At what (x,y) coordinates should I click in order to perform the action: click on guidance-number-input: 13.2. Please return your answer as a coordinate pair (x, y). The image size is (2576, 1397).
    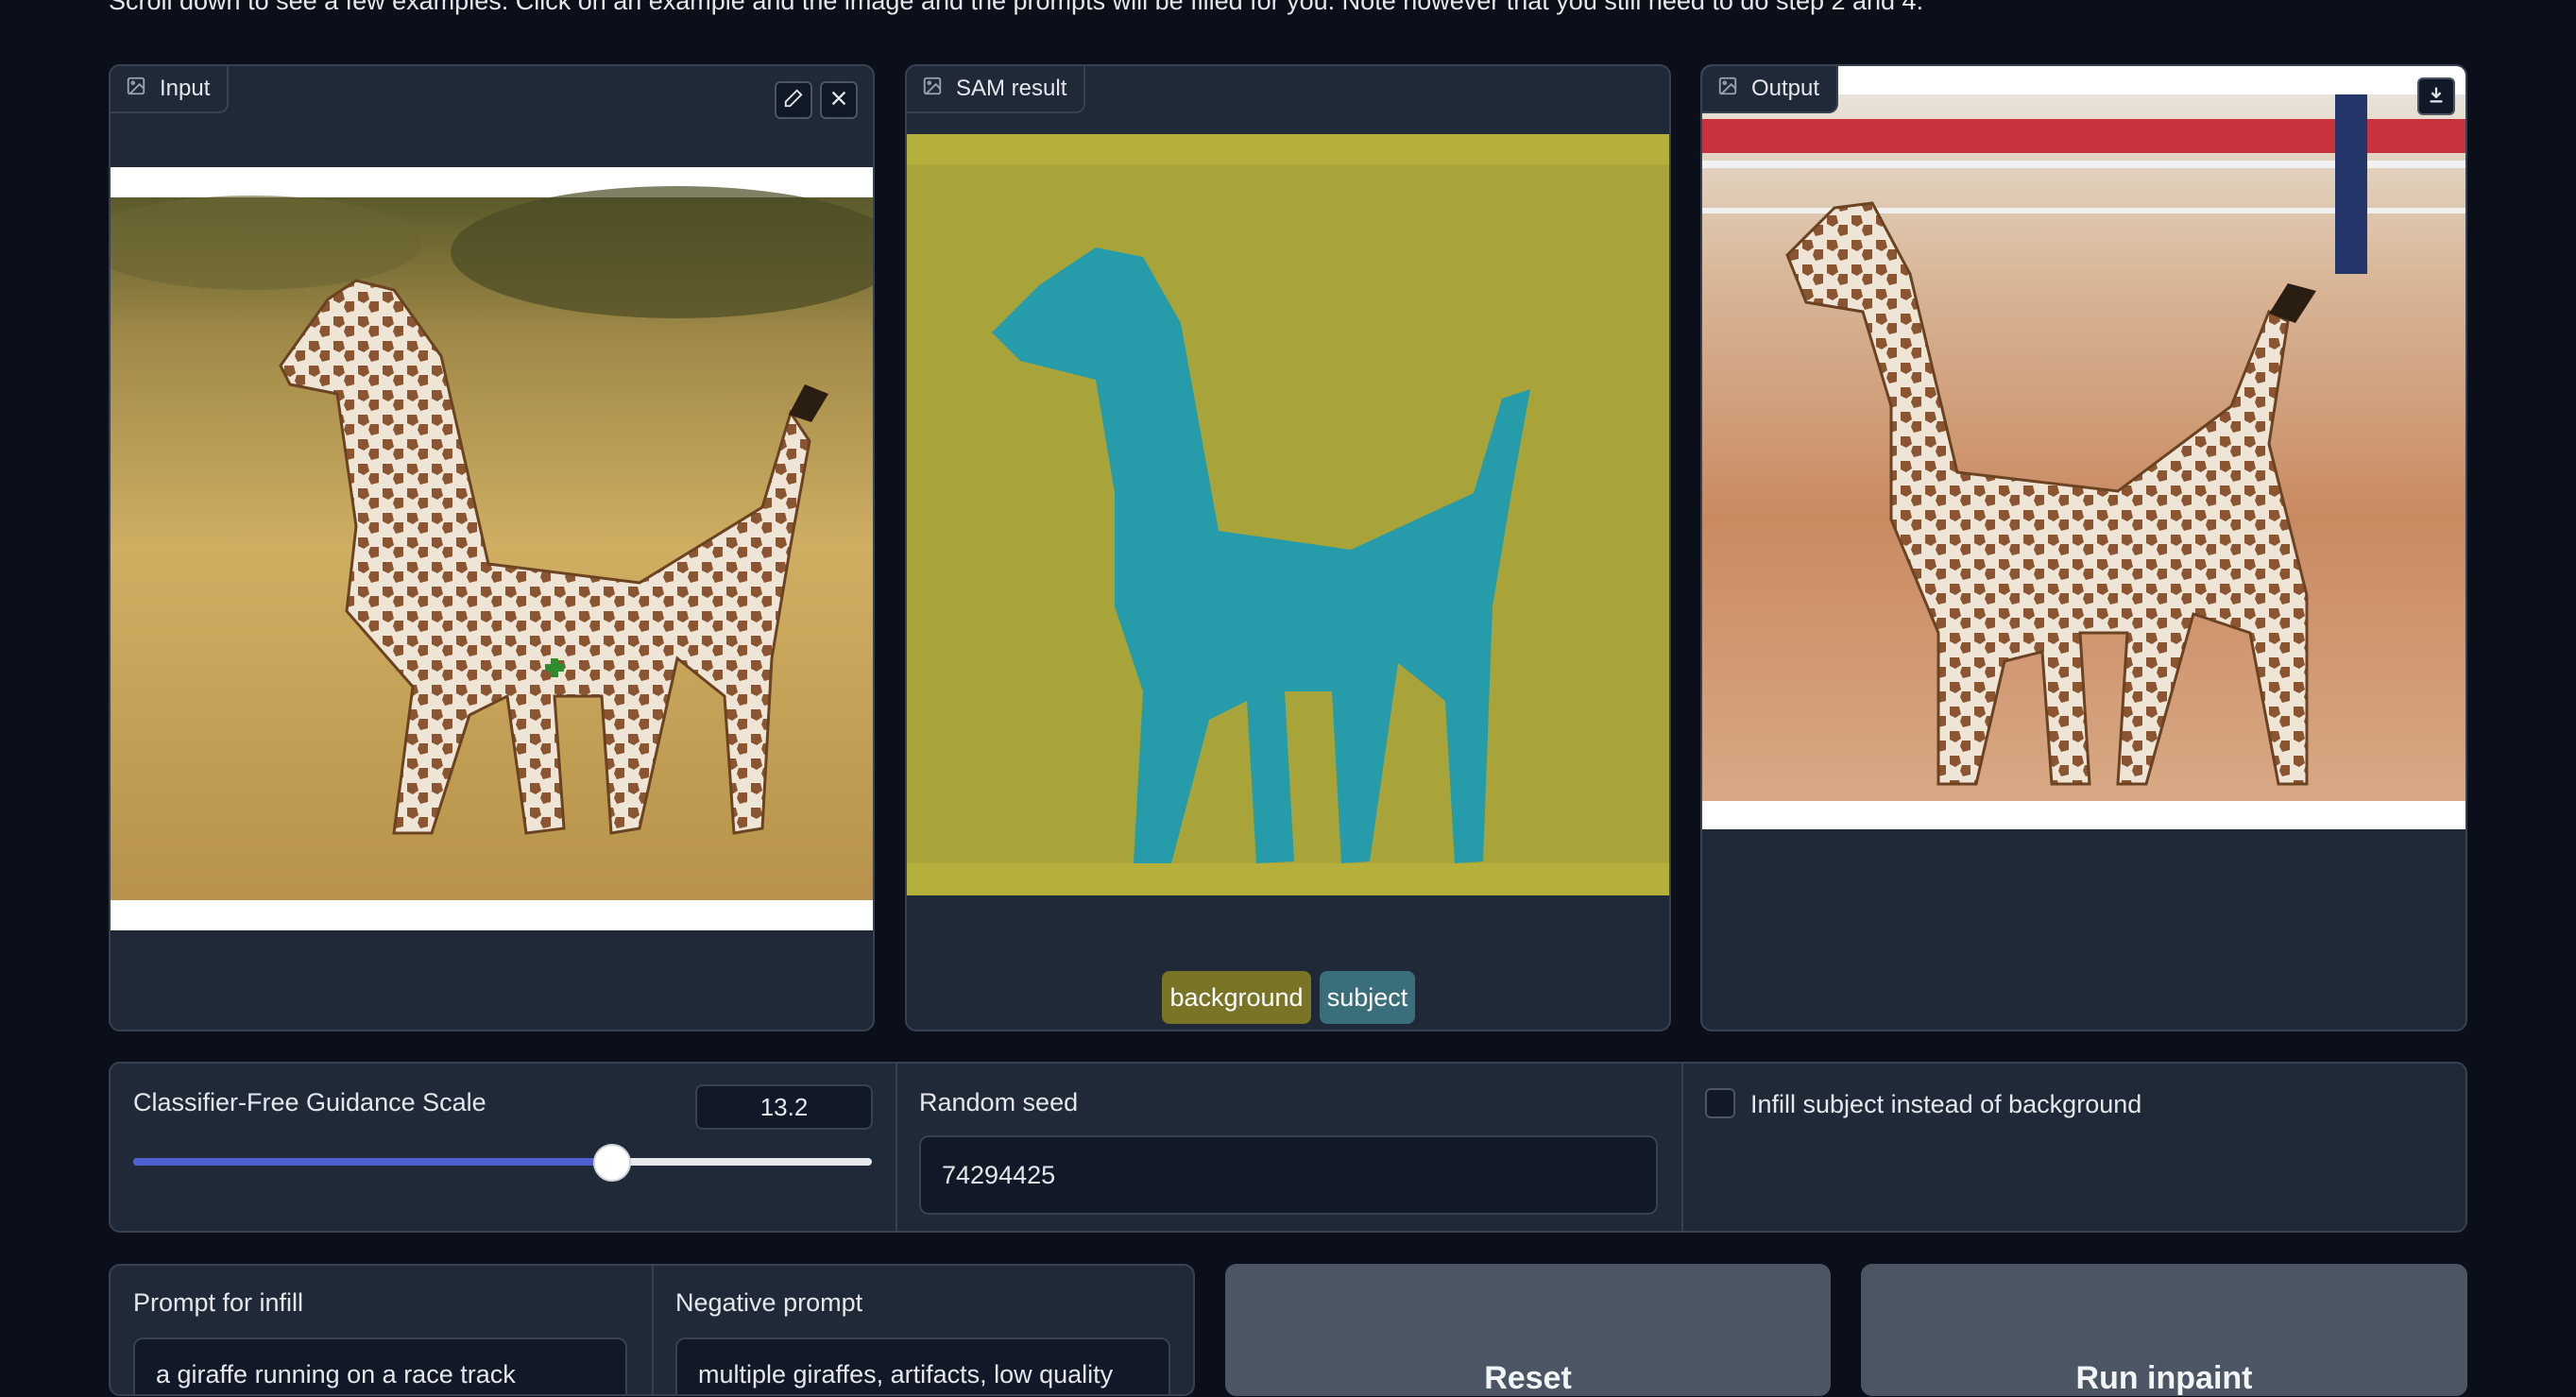
    Looking at the image, I should click on (784, 1107).